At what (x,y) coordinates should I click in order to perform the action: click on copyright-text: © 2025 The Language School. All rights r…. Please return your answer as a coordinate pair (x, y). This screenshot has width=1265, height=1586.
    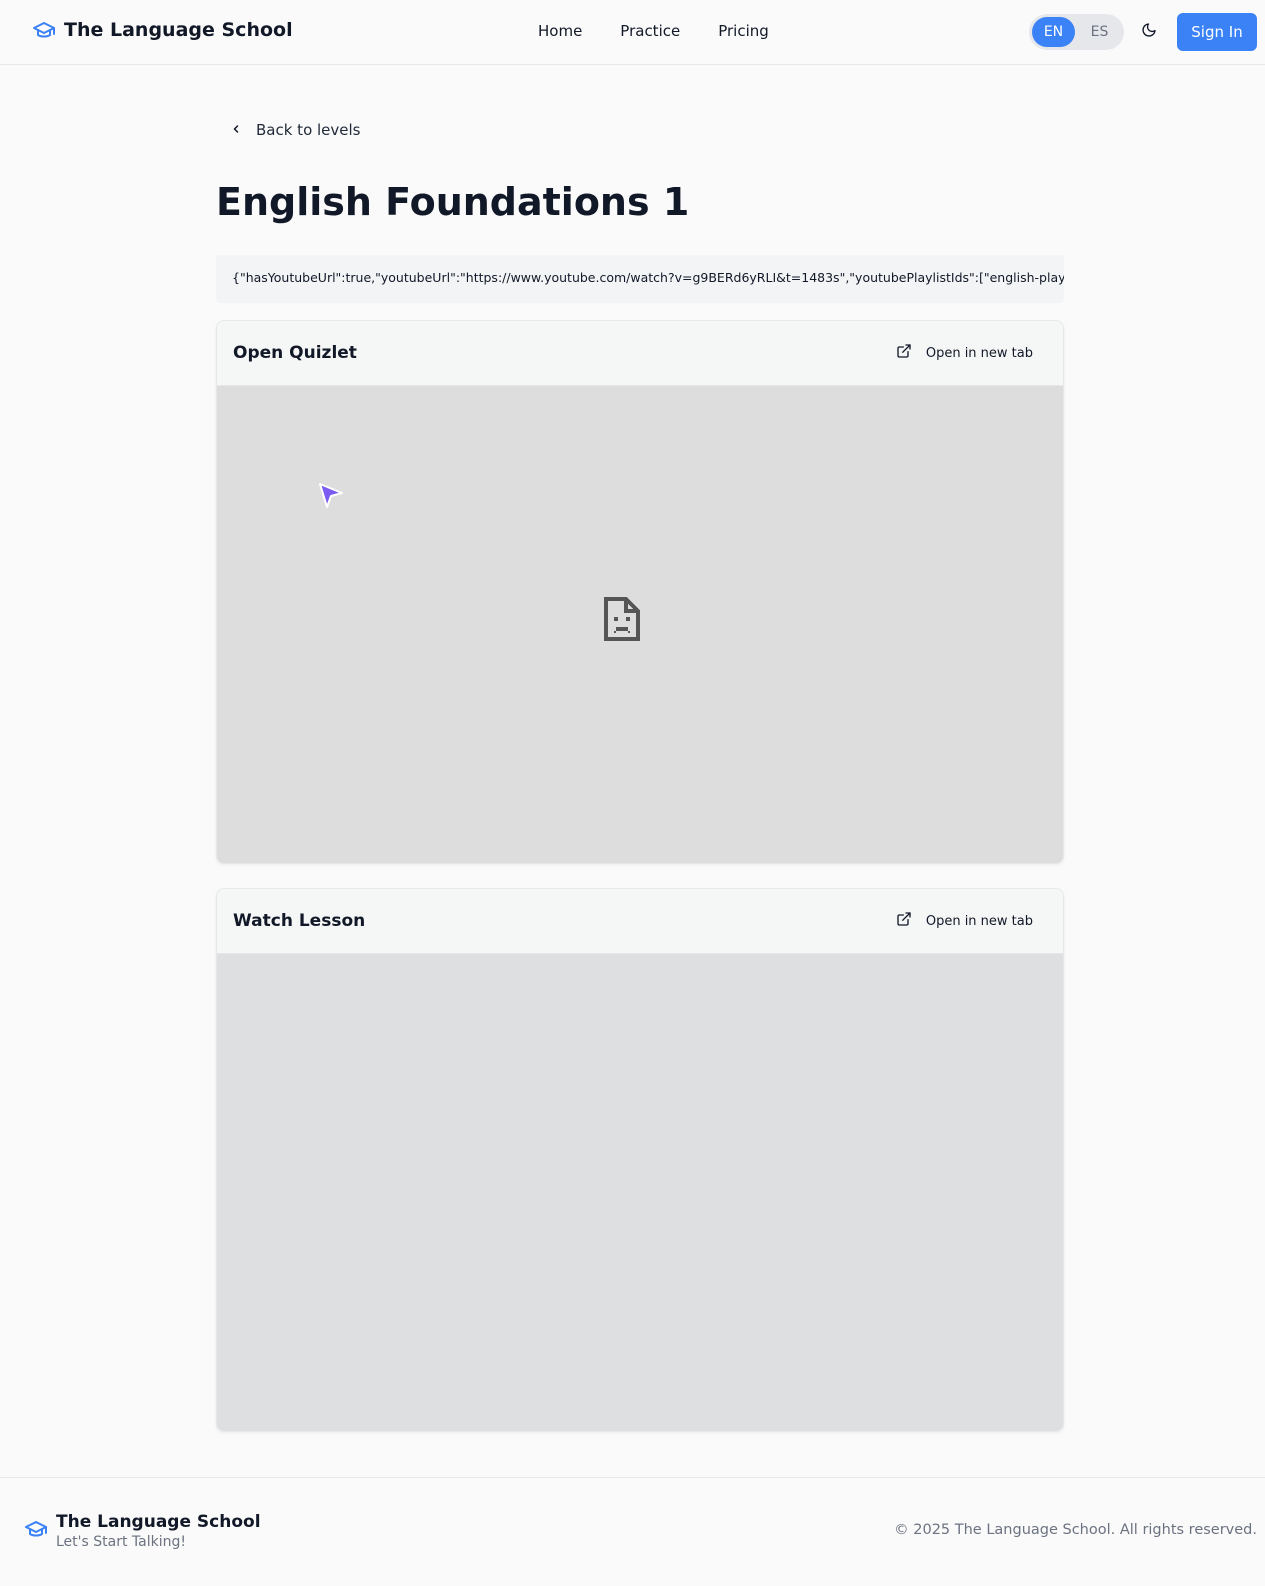
    Looking at the image, I should click on (1075, 1530).